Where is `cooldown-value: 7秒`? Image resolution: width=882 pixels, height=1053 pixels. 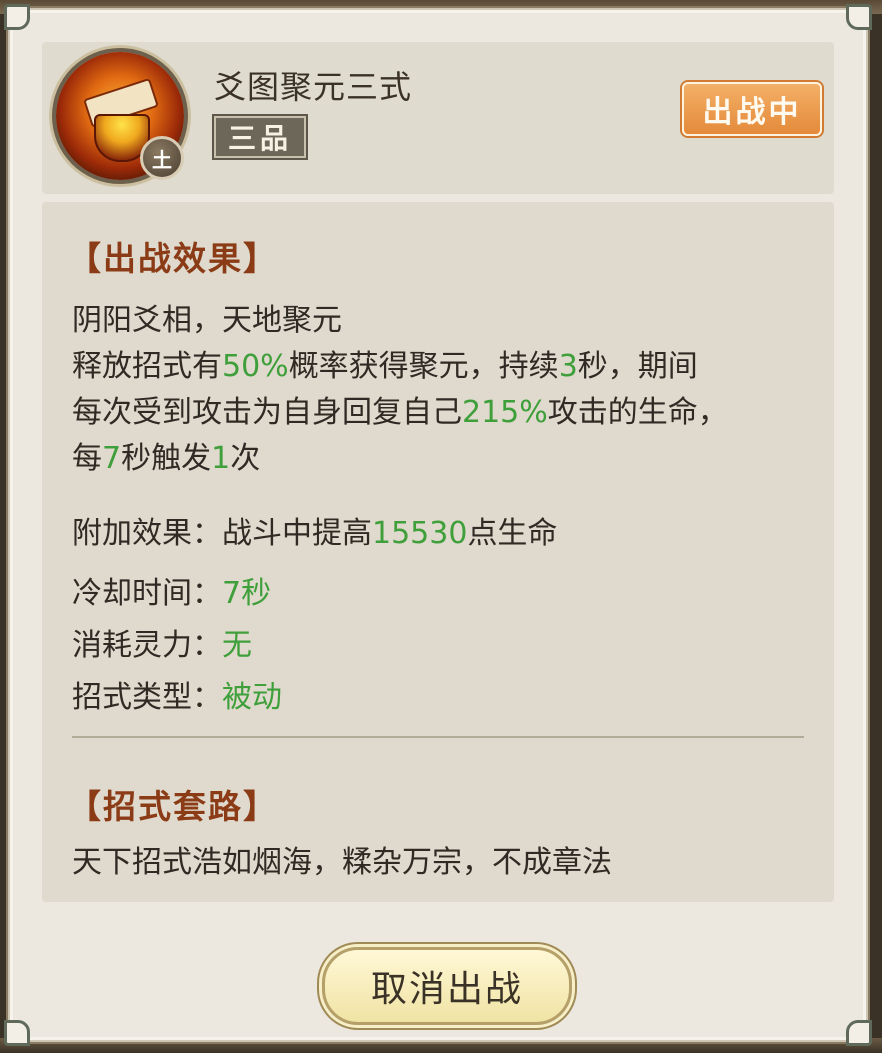 cooldown-value: 7秒 is located at coordinates (247, 593).